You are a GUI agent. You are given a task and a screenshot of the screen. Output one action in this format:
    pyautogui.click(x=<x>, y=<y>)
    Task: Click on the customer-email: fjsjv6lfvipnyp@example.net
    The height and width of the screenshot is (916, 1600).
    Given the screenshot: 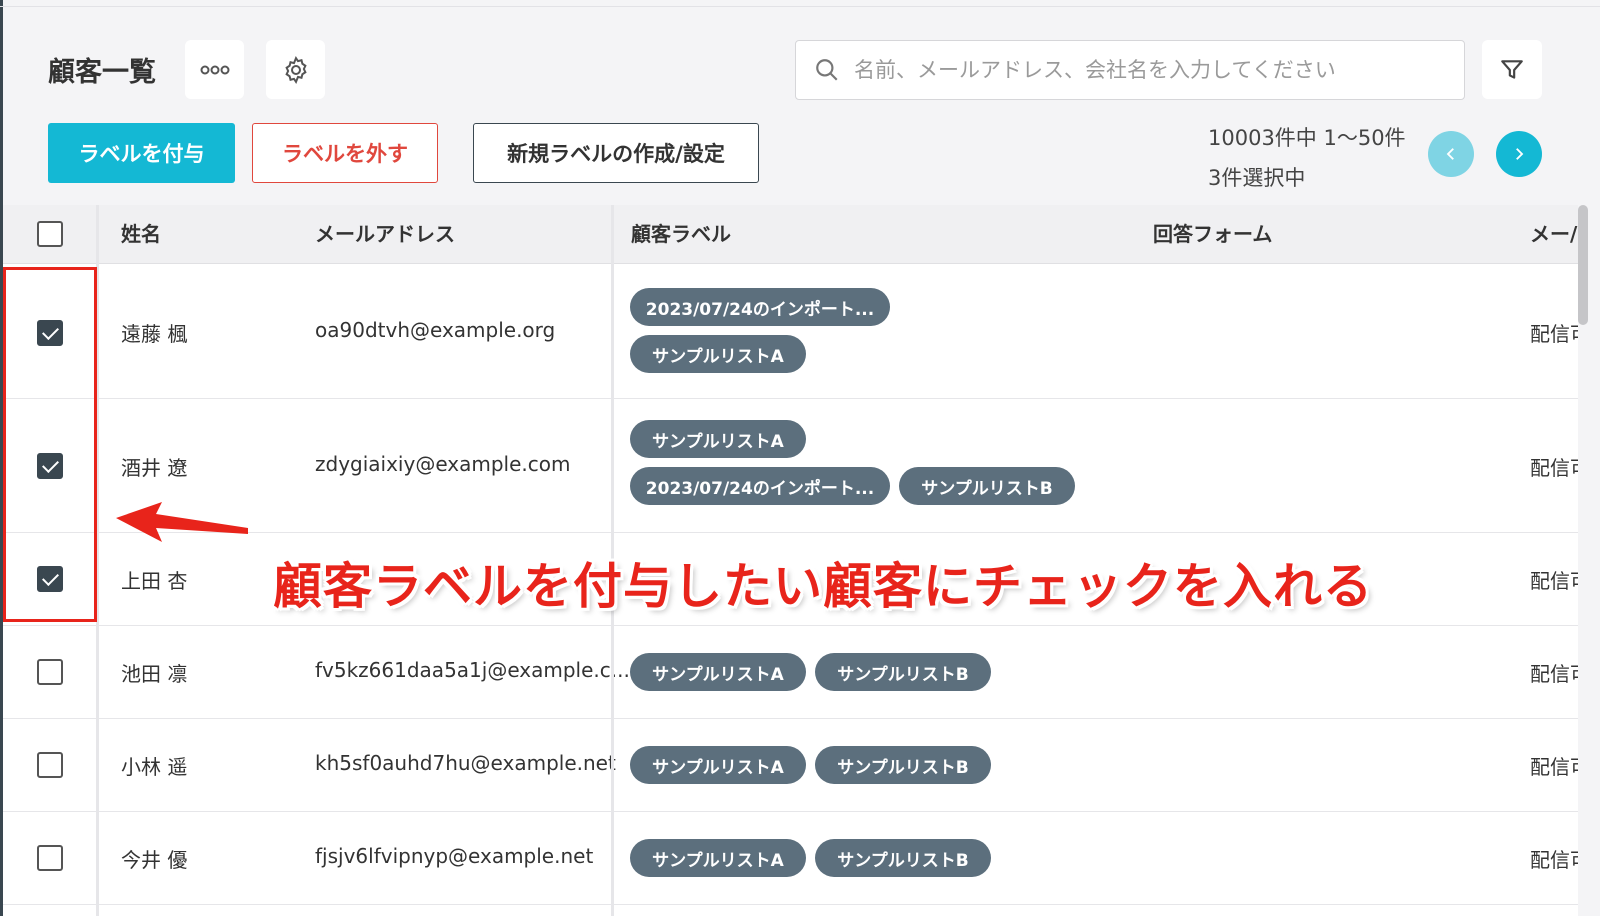 What is the action you would take?
    pyautogui.click(x=454, y=856)
    